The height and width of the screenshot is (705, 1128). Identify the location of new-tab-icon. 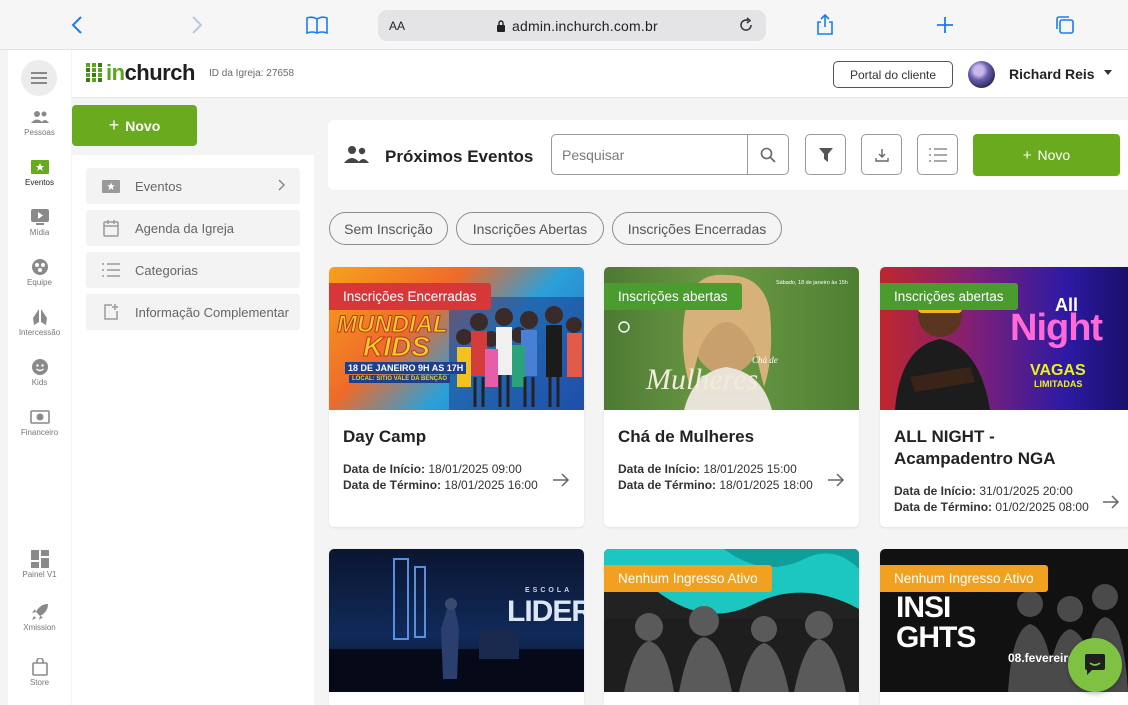
(945, 25).